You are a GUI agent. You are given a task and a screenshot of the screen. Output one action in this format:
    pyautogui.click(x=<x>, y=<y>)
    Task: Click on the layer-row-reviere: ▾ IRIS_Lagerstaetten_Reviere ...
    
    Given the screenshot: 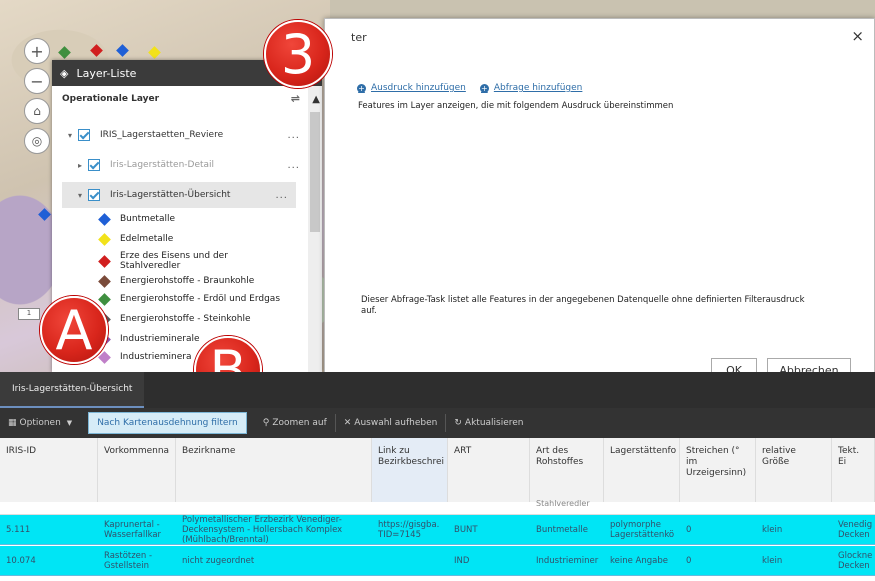 What is the action you would take?
    pyautogui.click(x=180, y=135)
    